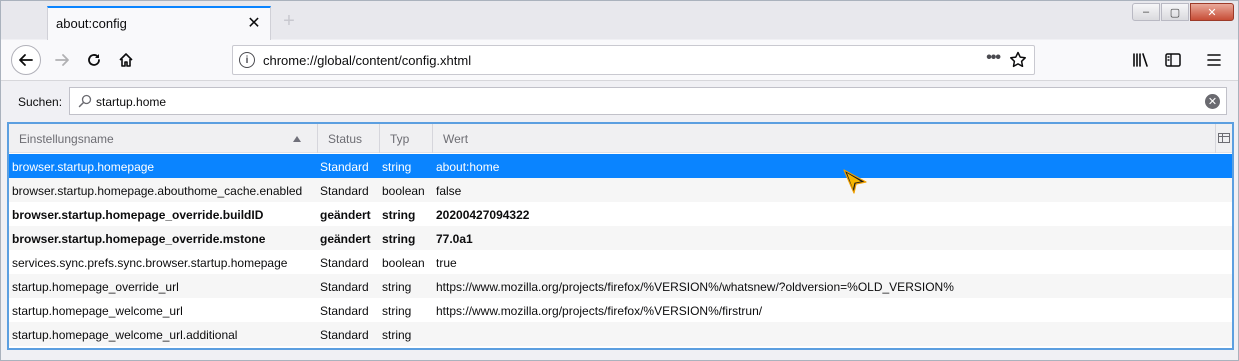 This screenshot has height=361, width=1239. I want to click on table-header: Einstellungsname Status Typ Wert, so click(620, 138).